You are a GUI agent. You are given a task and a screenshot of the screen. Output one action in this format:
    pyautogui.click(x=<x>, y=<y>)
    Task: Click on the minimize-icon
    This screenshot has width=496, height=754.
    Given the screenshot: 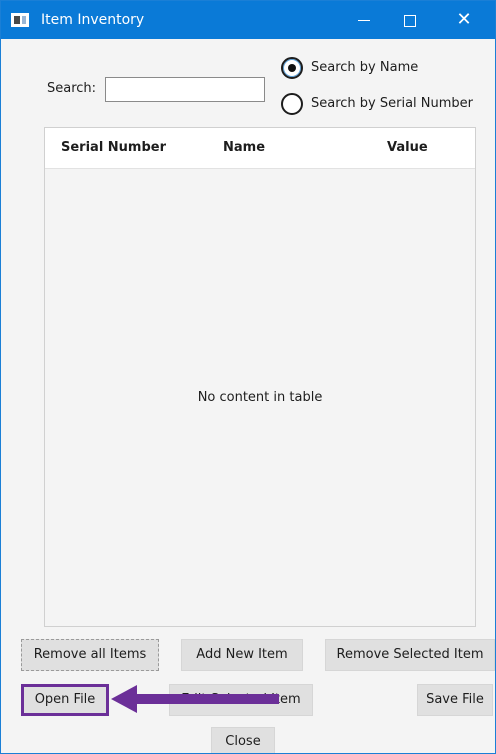 What is the action you would take?
    pyautogui.click(x=364, y=20)
    